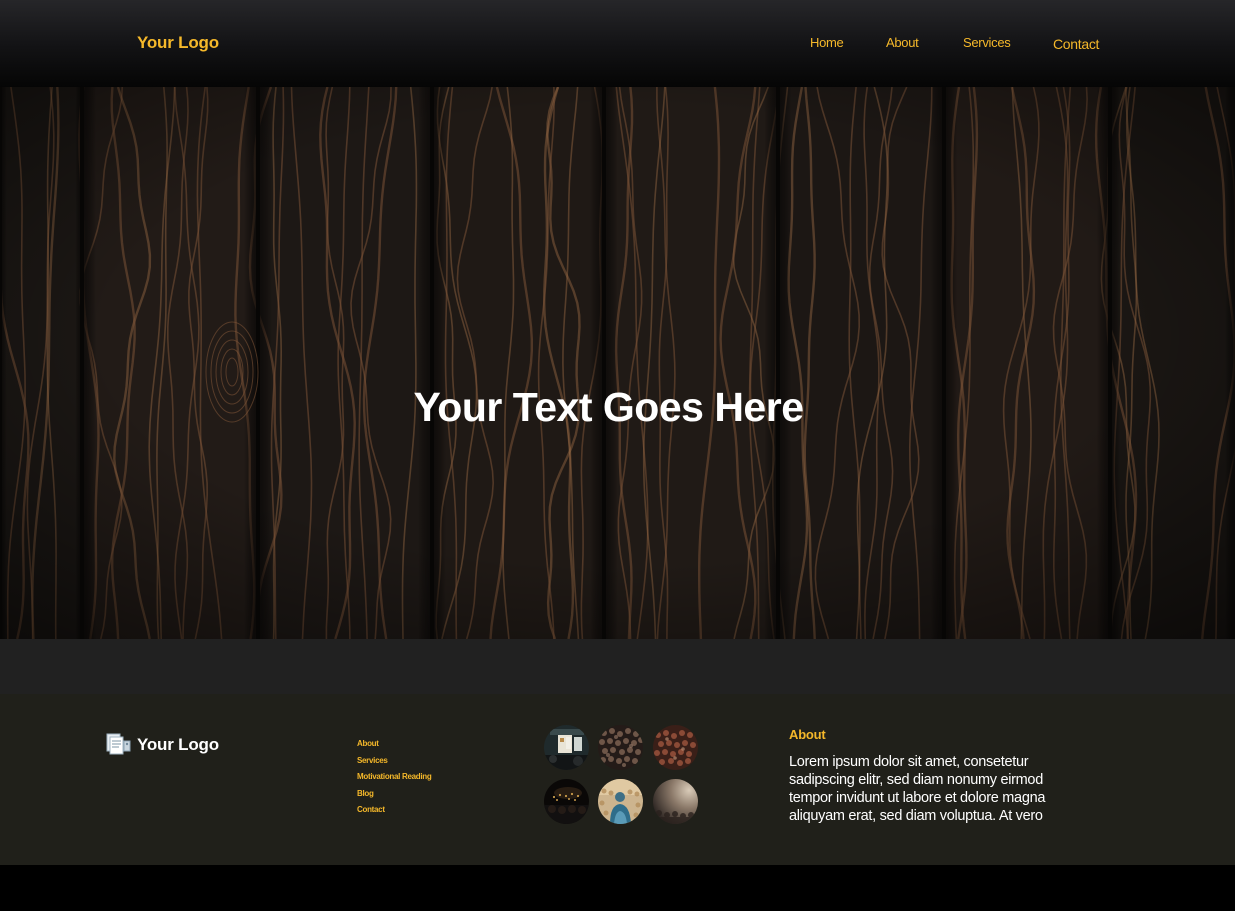  What do you see at coordinates (394, 797) in the screenshot?
I see `footer-link-blog: Blog` at bounding box center [394, 797].